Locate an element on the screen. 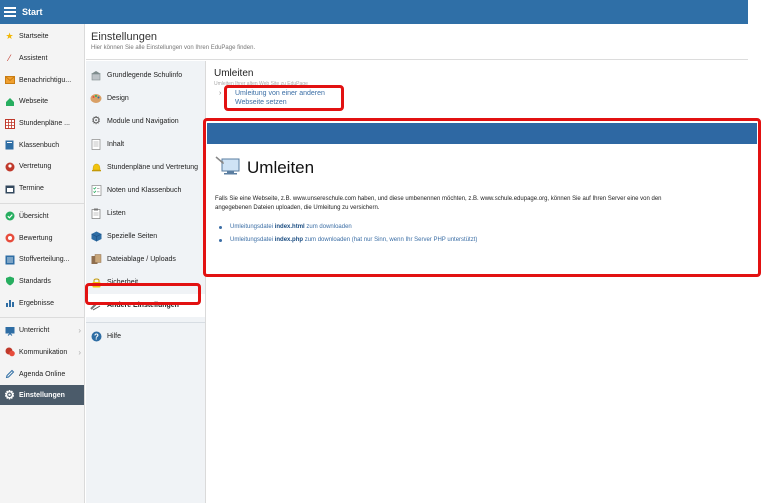 This screenshot has height=503, width=764. settings-item-design: Design is located at coordinates (145, 98).